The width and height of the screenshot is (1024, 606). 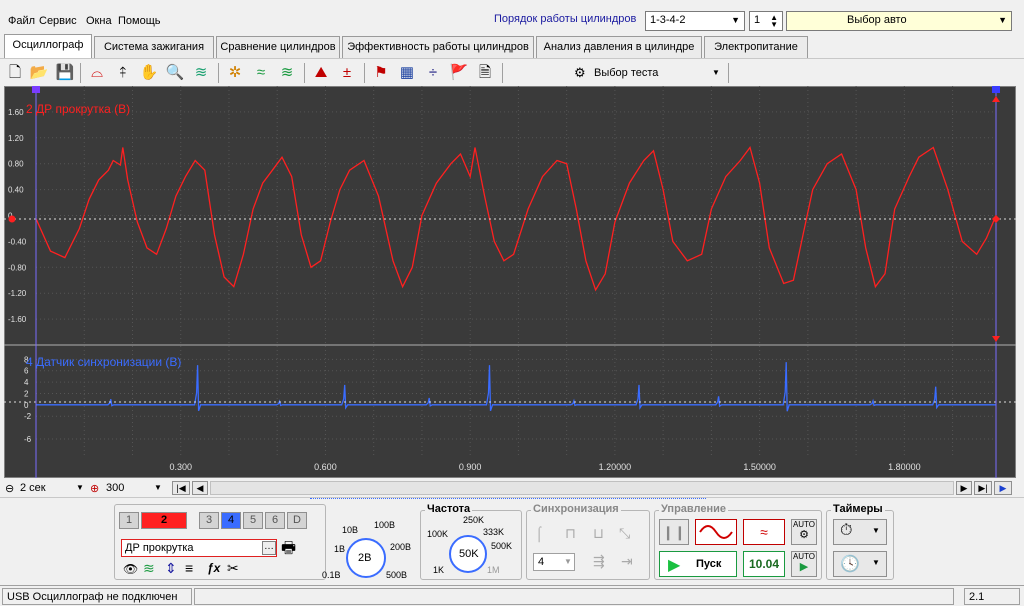 I want to click on ch4-trace, so click(x=516, y=387).